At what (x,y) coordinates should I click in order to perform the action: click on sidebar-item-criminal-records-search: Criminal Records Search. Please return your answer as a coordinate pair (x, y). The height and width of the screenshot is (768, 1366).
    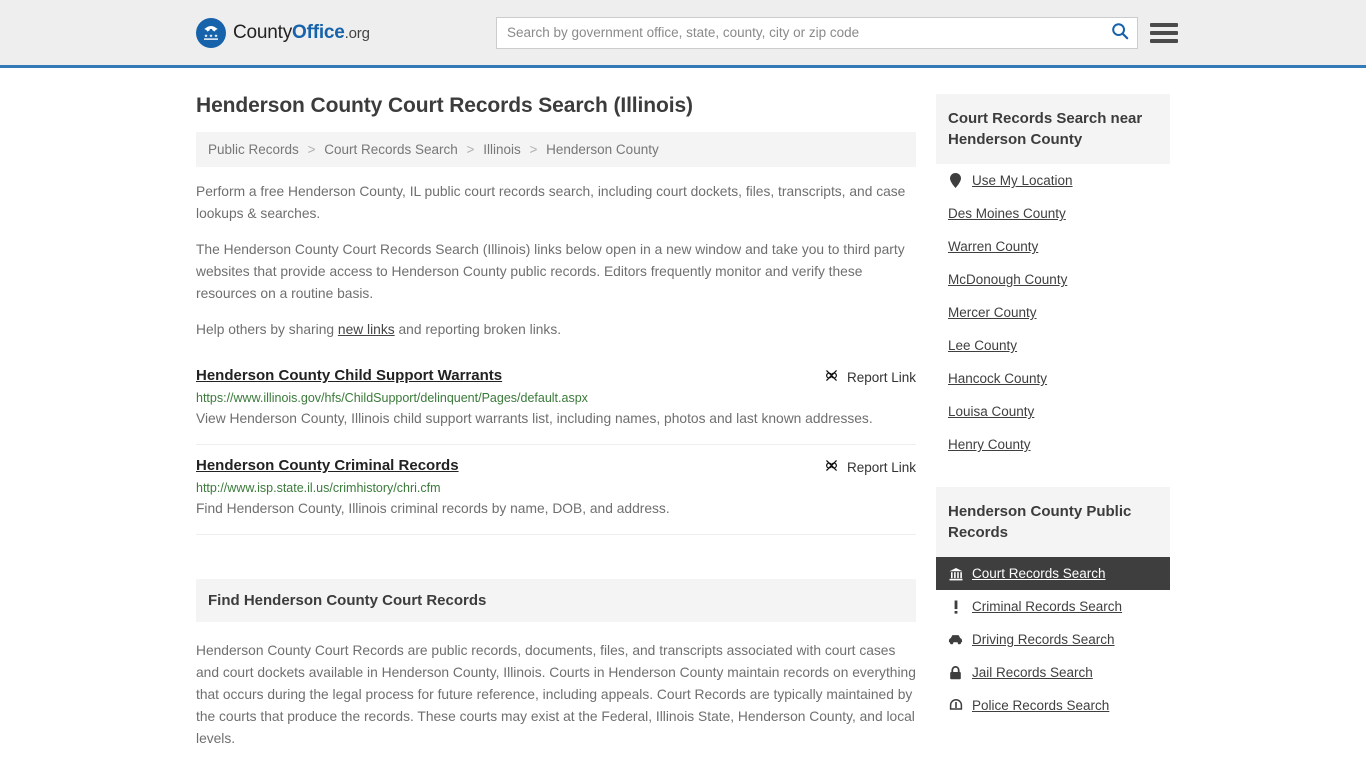
    Looking at the image, I should click on (1053, 606).